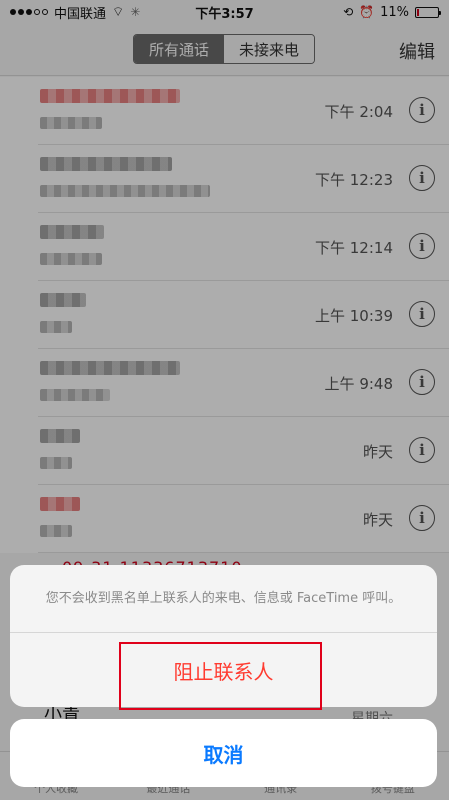 The height and width of the screenshot is (800, 449). What do you see at coordinates (223, 599) in the screenshot?
I see `action-sheet-message: 您不会收到黑名单上联系人的来电、信息或 FaceTime 呼叫。` at bounding box center [223, 599].